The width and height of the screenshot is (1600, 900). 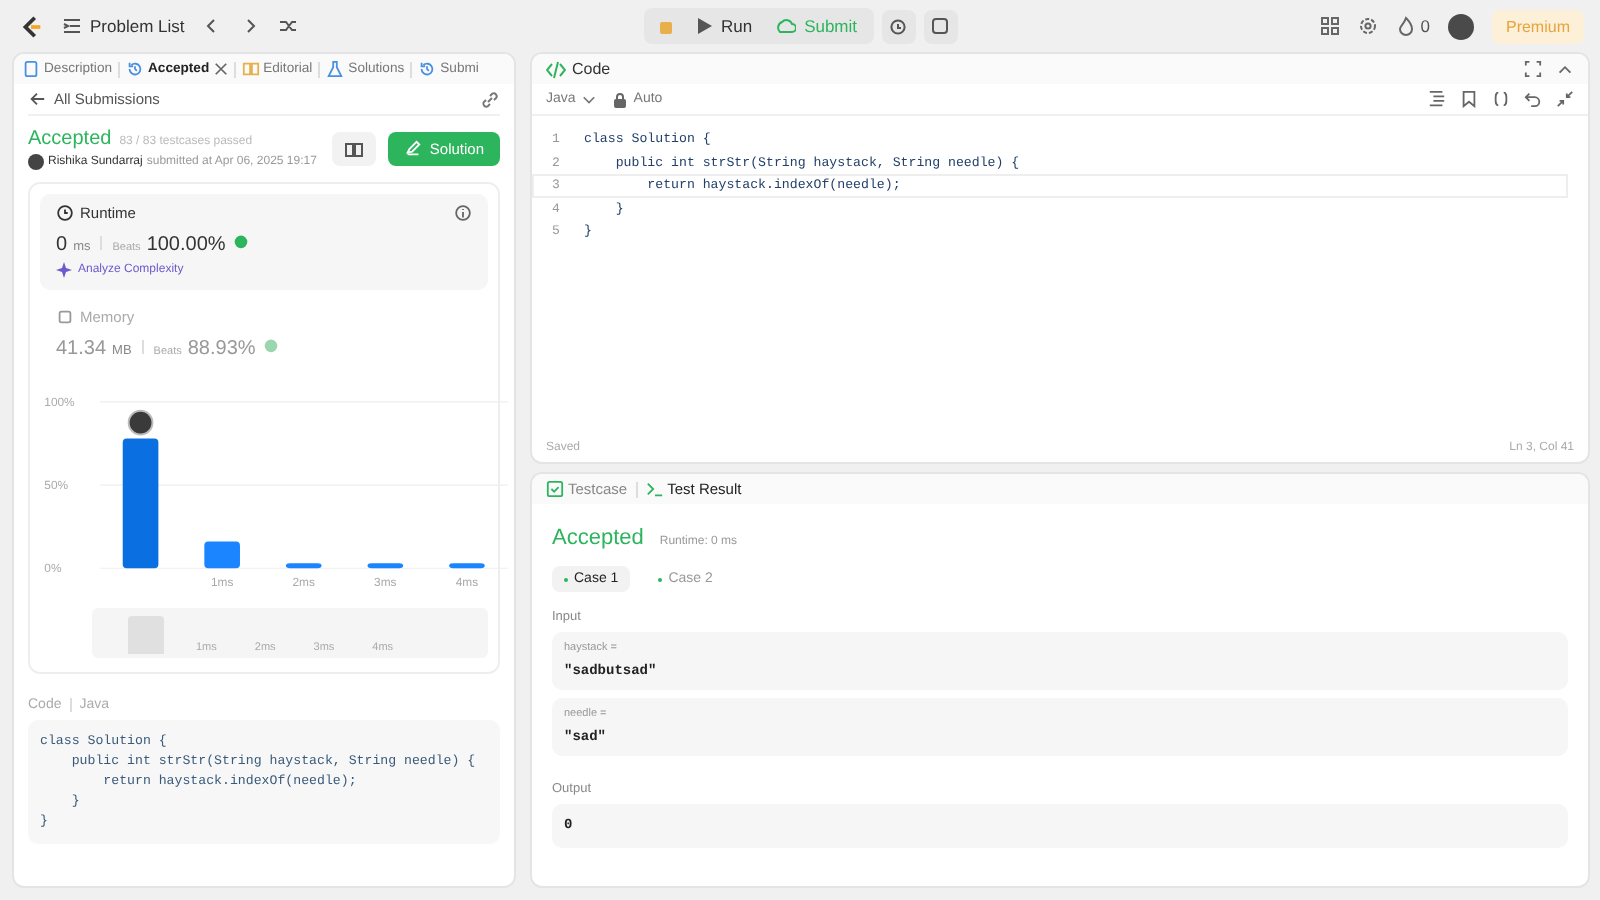 I want to click on edit-icon, so click(x=412, y=149).